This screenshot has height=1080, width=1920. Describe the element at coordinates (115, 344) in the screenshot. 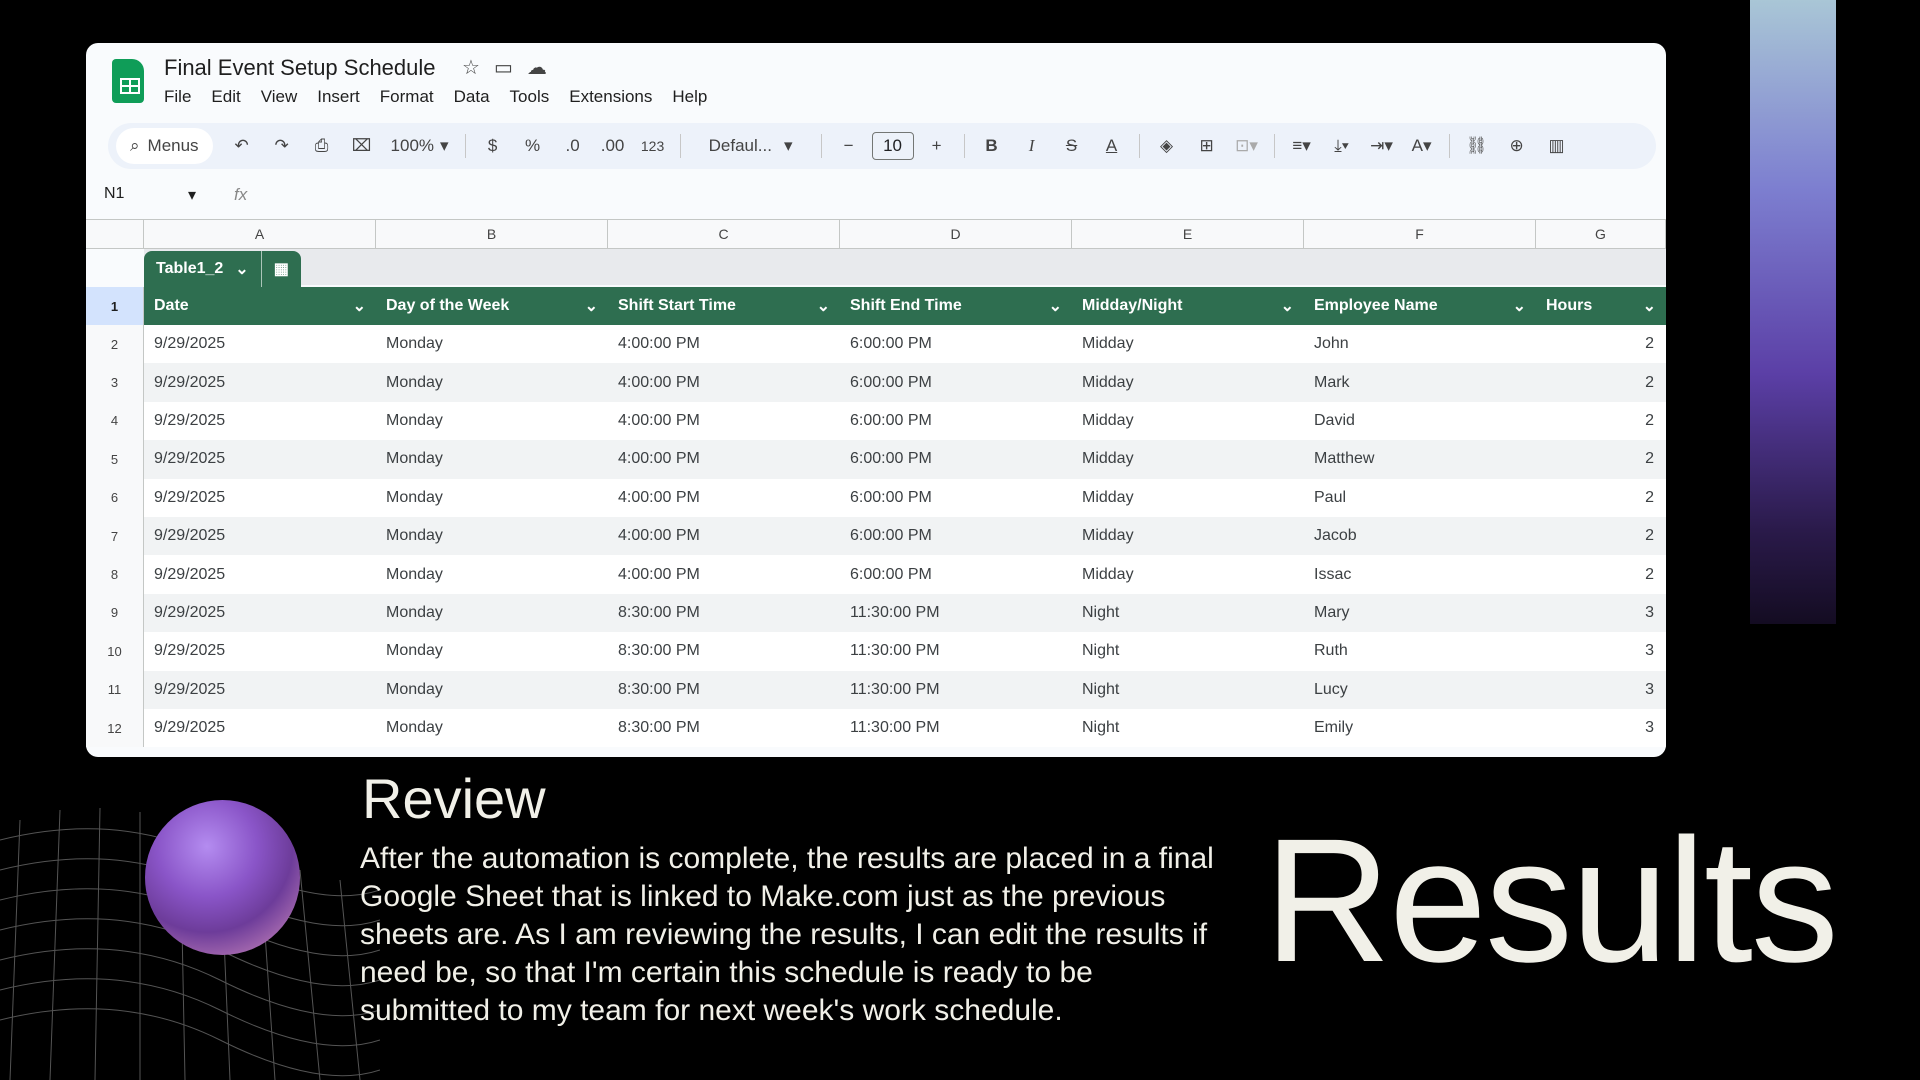

I see `row-number: 2` at that location.